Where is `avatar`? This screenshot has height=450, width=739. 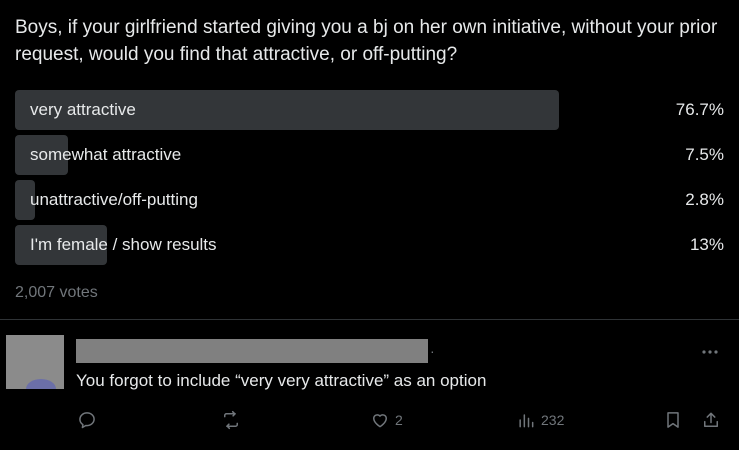
avatar is located at coordinates (35, 362).